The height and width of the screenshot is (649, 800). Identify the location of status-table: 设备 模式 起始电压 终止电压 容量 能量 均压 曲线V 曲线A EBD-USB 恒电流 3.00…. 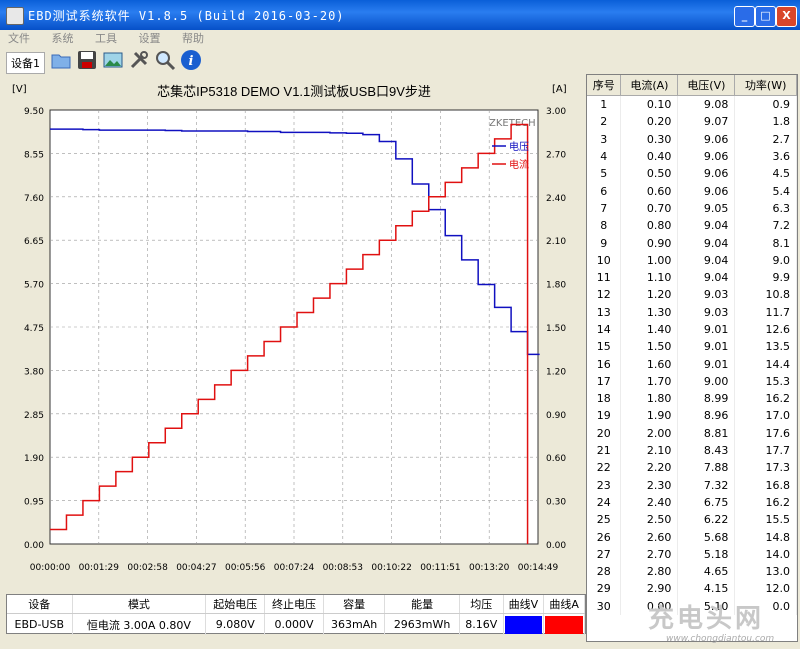
(296, 615).